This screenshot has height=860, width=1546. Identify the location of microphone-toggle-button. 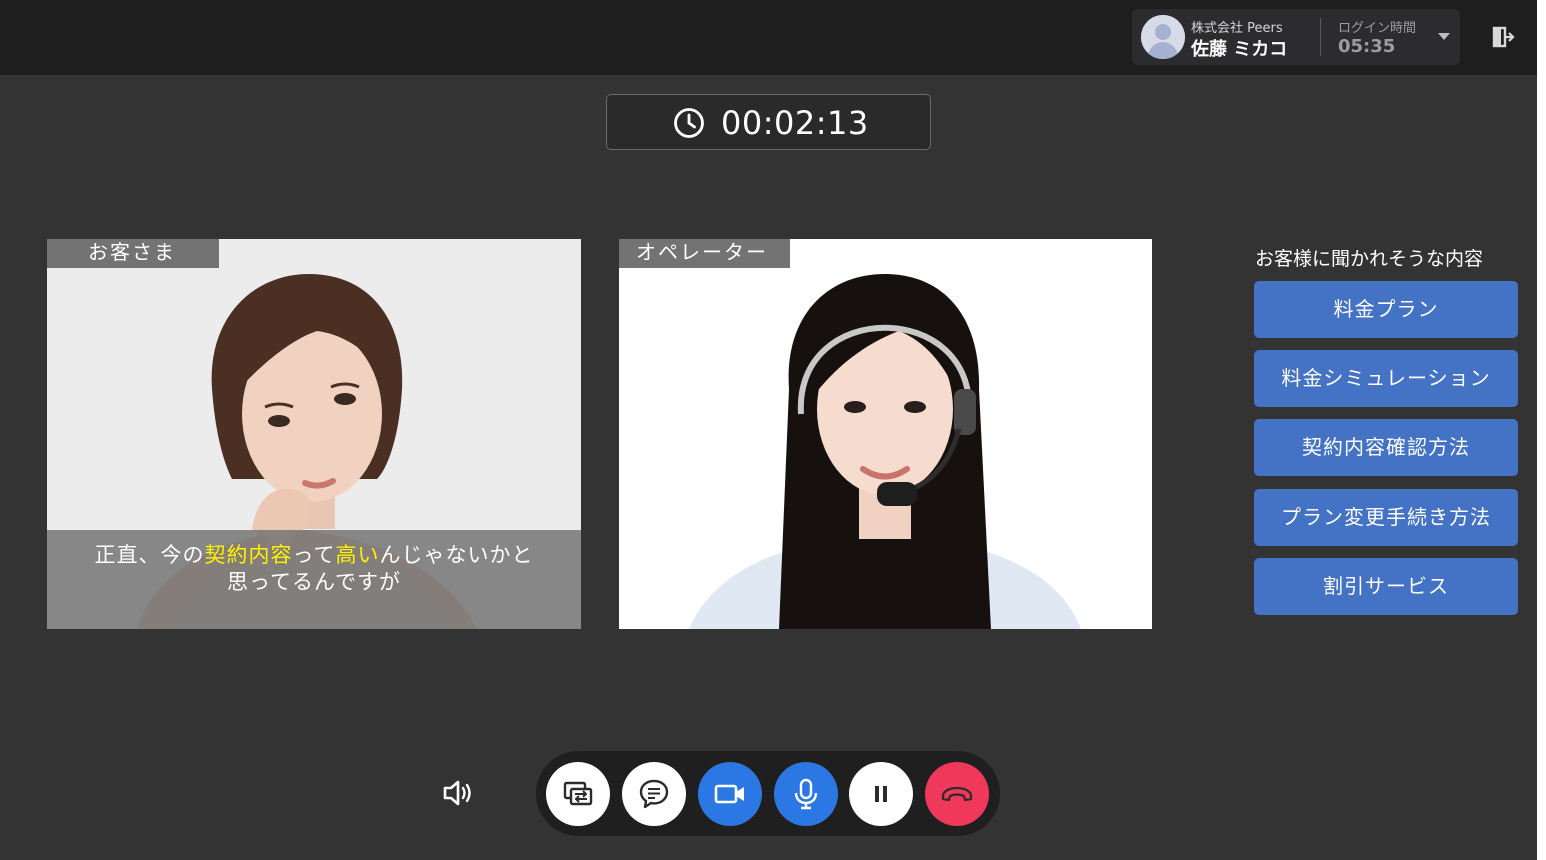
(806, 794).